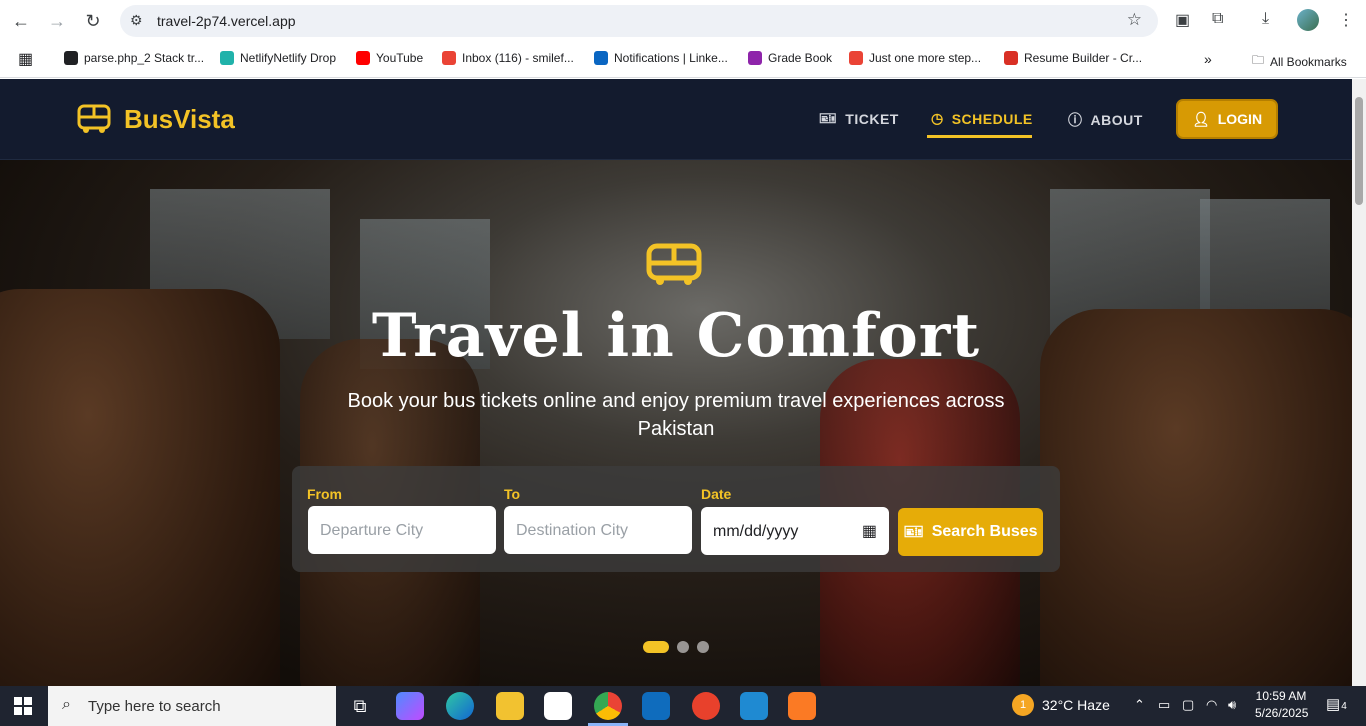 The image size is (1366, 726). What do you see at coordinates (1336, 704) in the screenshot?
I see `notification-center-icon: ▤4` at bounding box center [1336, 704].